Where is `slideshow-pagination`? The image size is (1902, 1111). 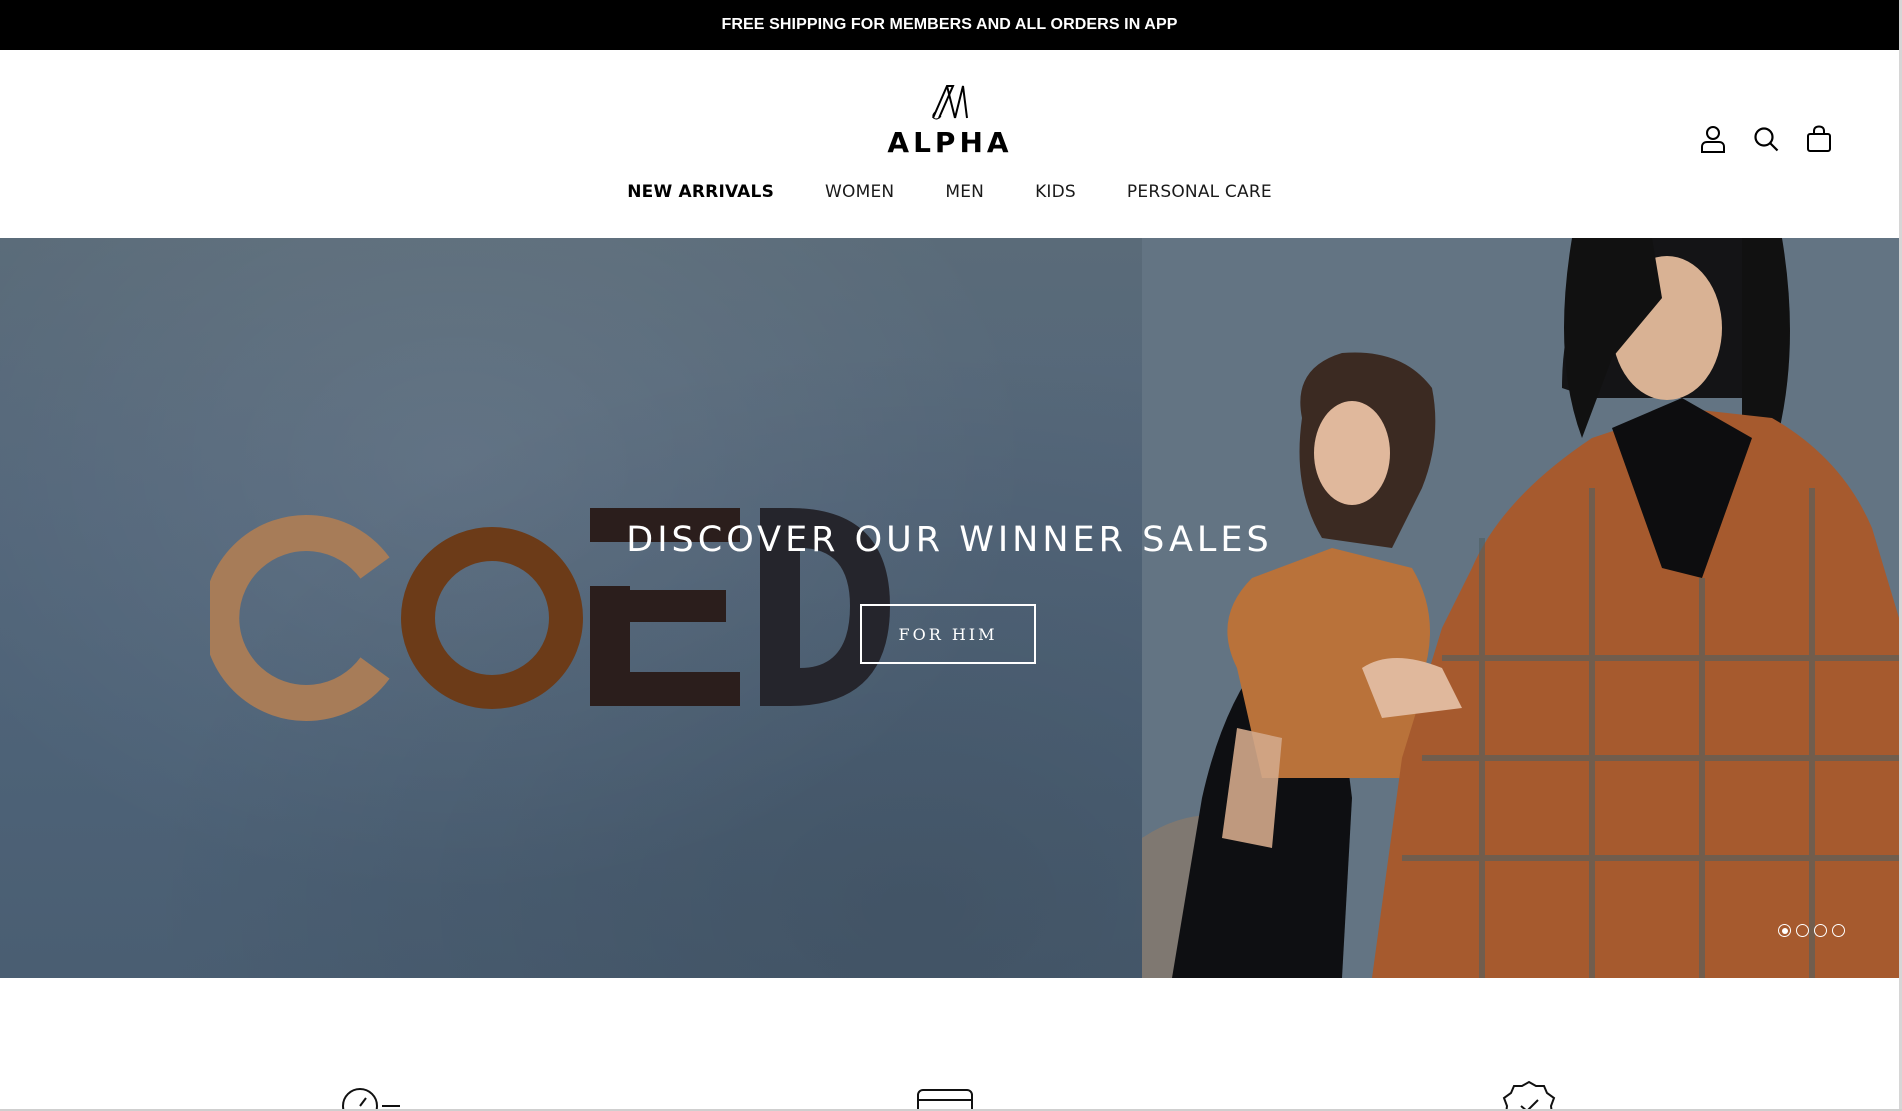 slideshow-pagination is located at coordinates (1811, 930).